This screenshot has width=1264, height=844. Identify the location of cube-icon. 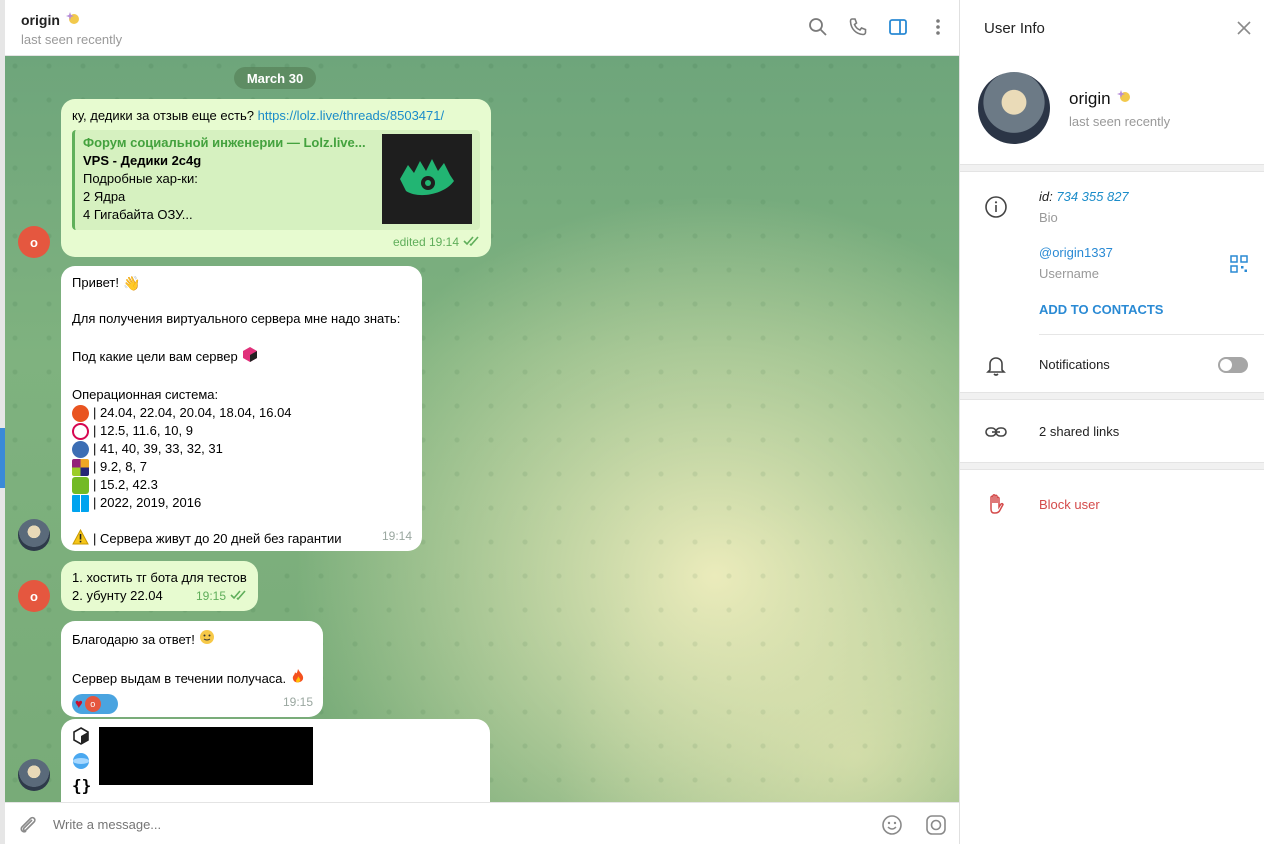
(250, 357).